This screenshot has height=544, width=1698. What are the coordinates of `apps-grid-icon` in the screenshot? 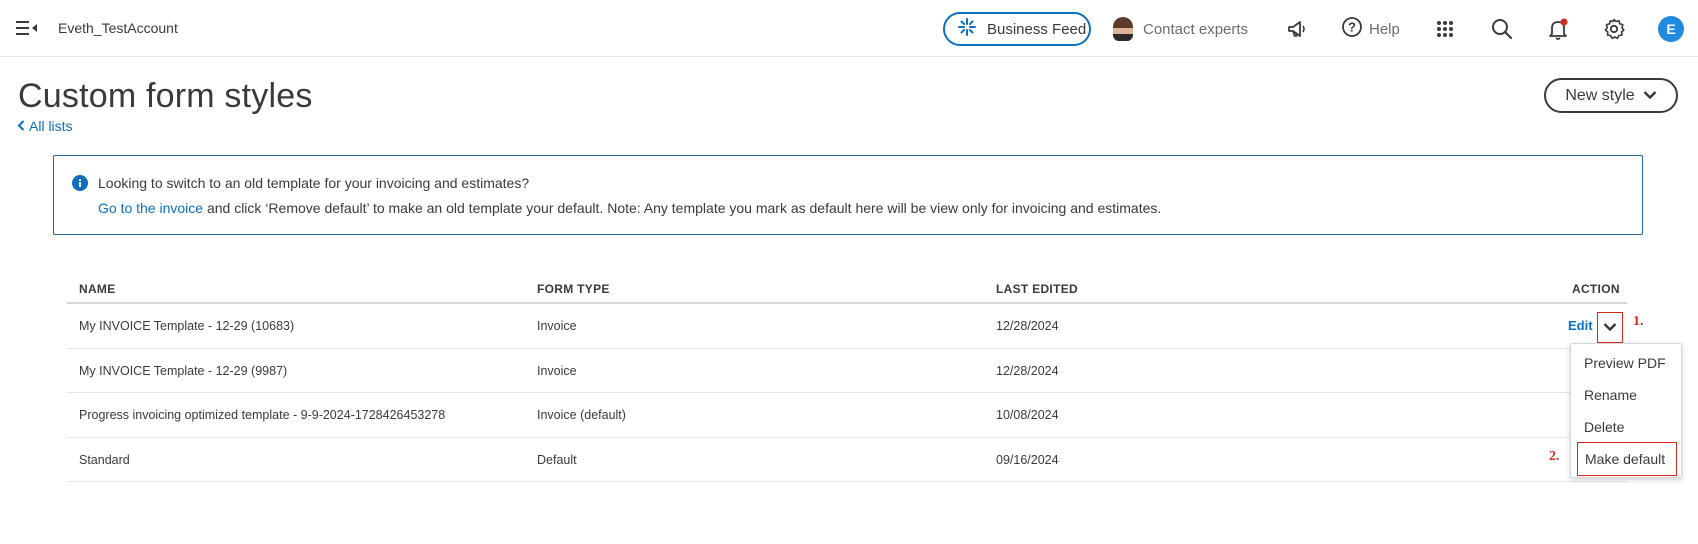 It's located at (1445, 29).